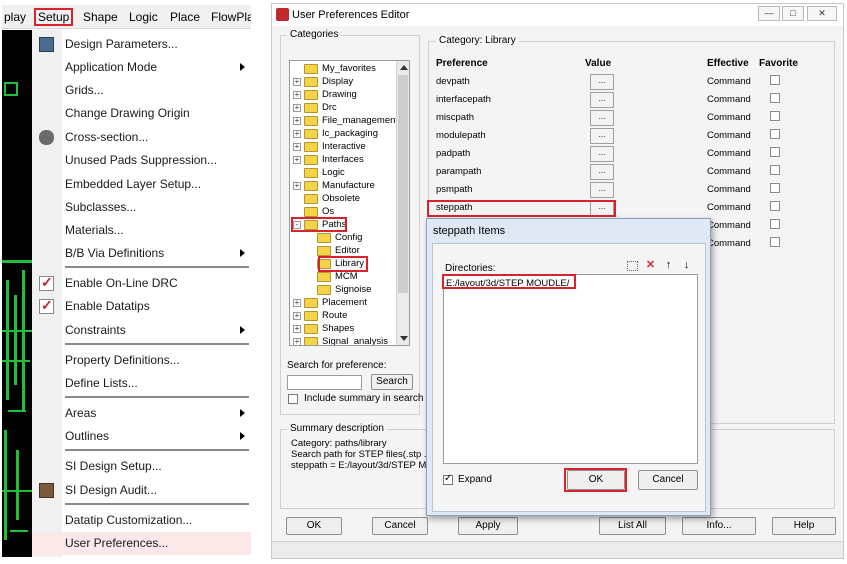 The width and height of the screenshot is (847, 564). What do you see at coordinates (793, 13) in the screenshot?
I see `maximize-button: □` at bounding box center [793, 13].